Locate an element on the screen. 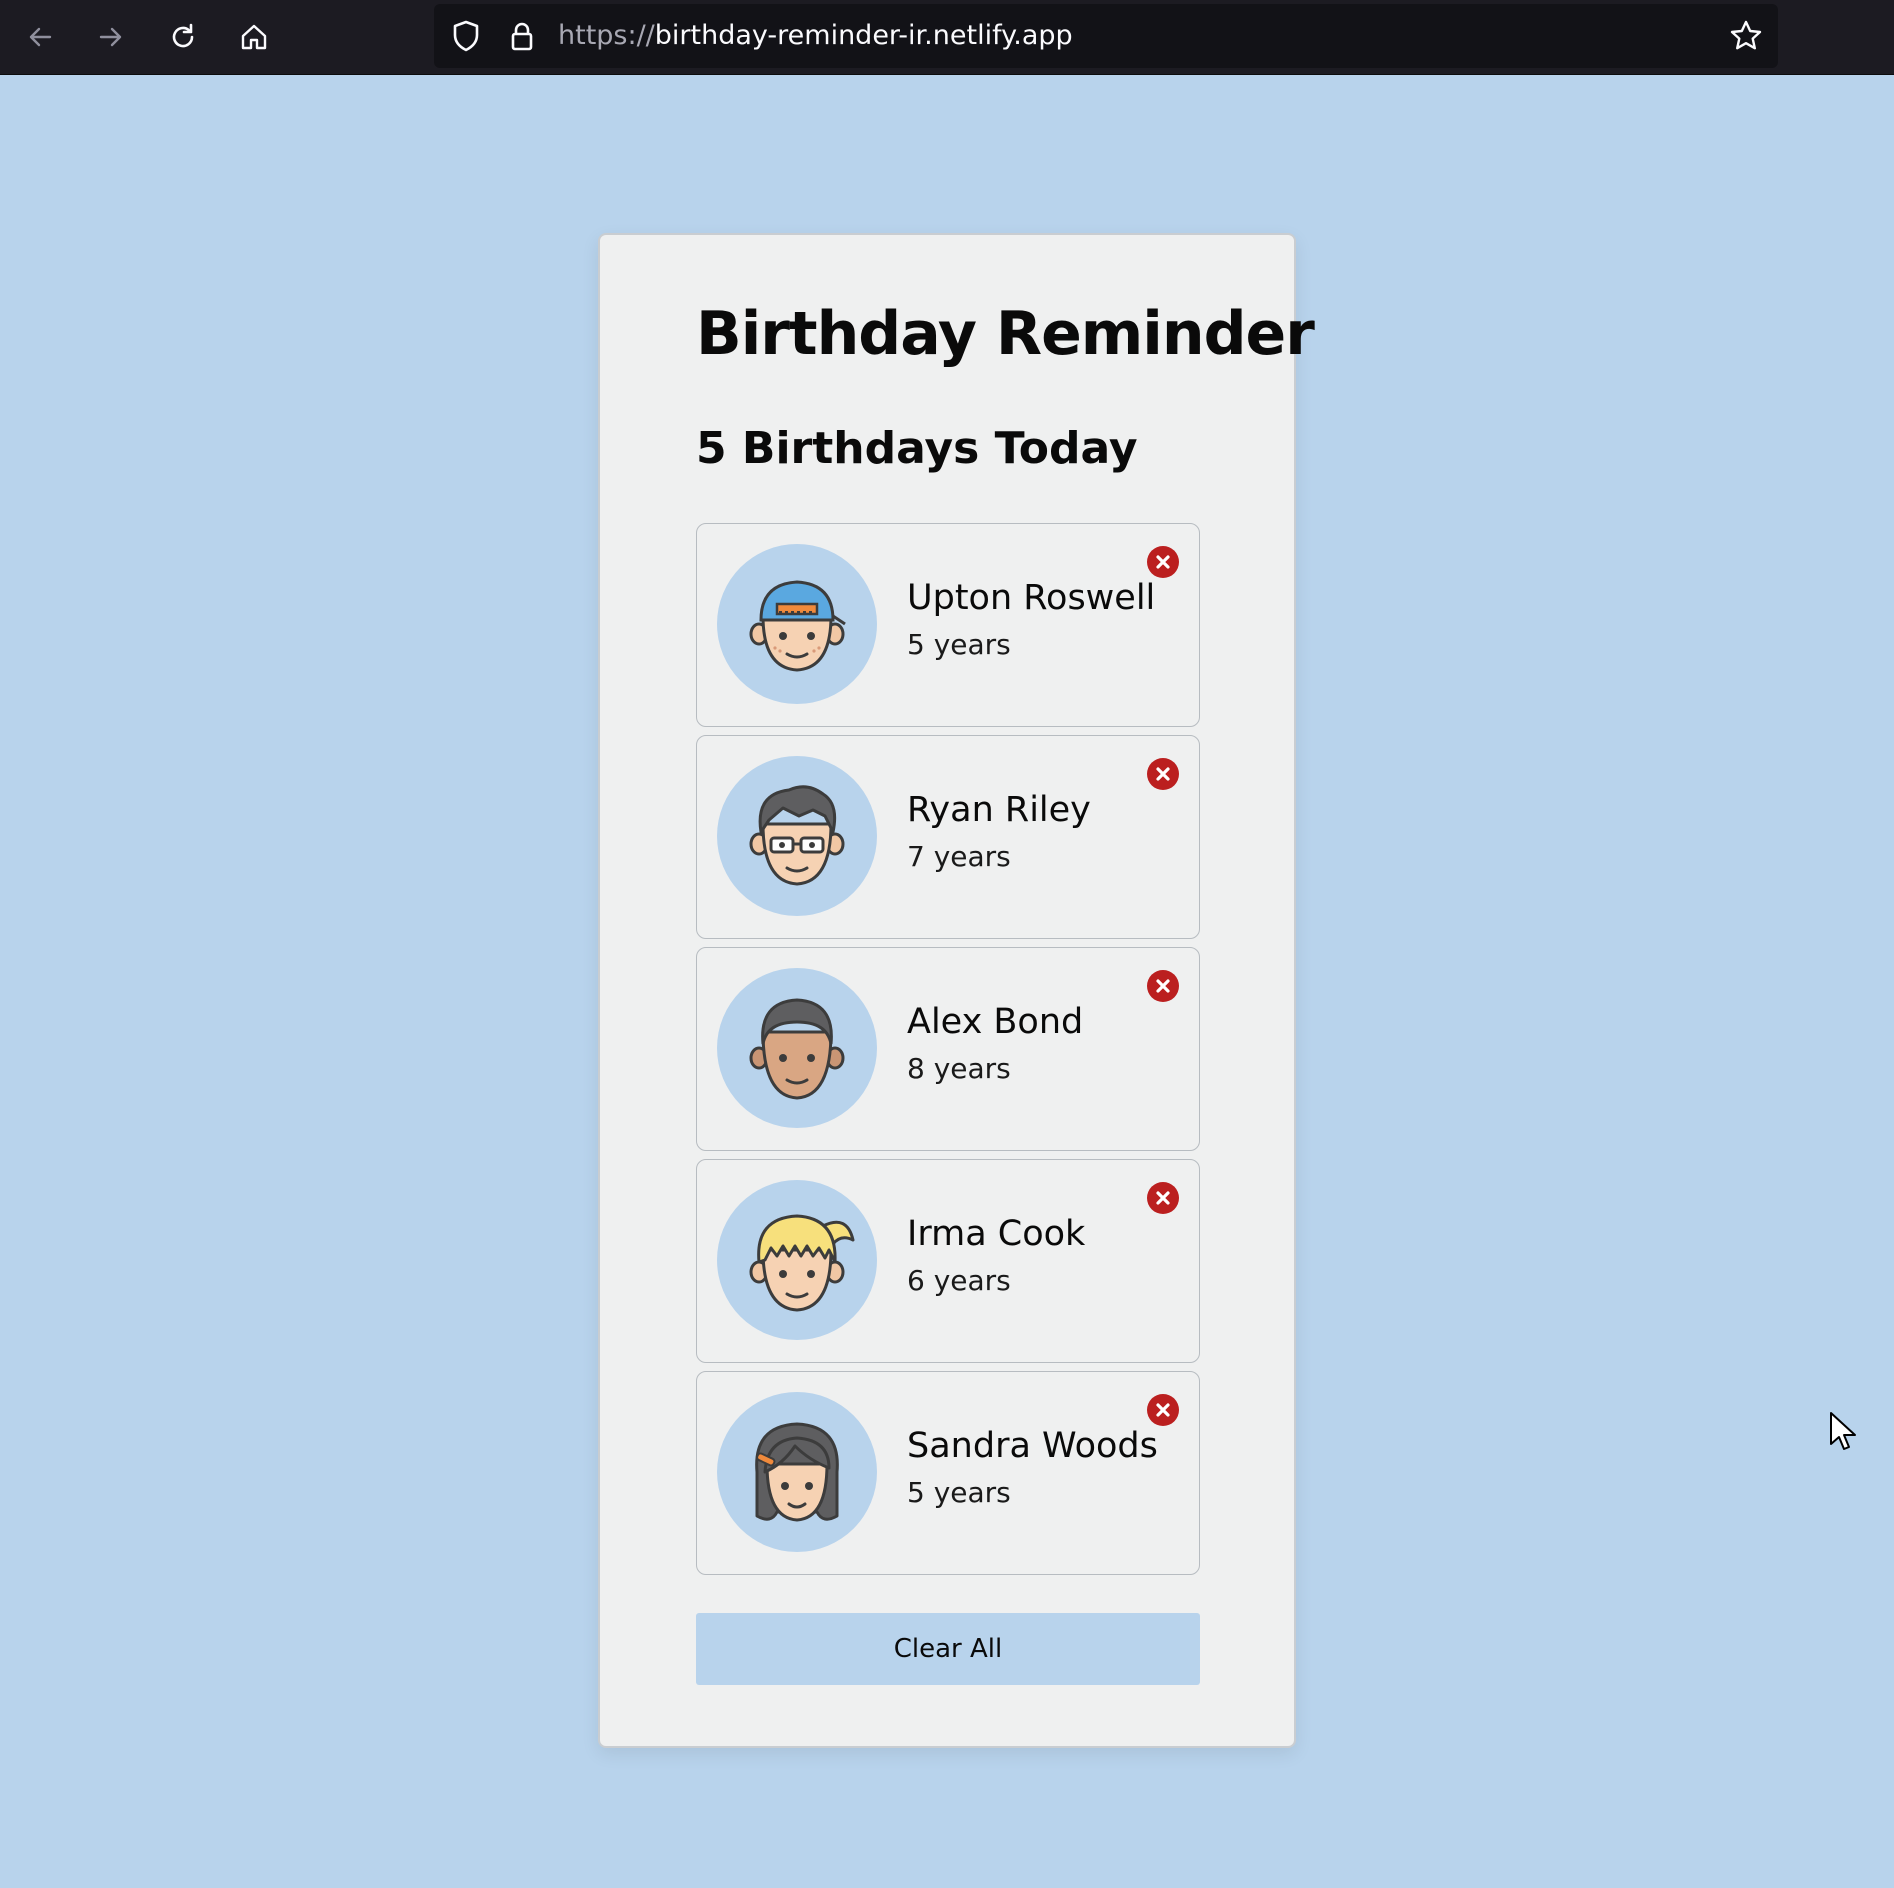 Image resolution: width=1894 pixels, height=1888 pixels. url-text: https://birthday-reminder-ir.netlify.app is located at coordinates (815, 35).